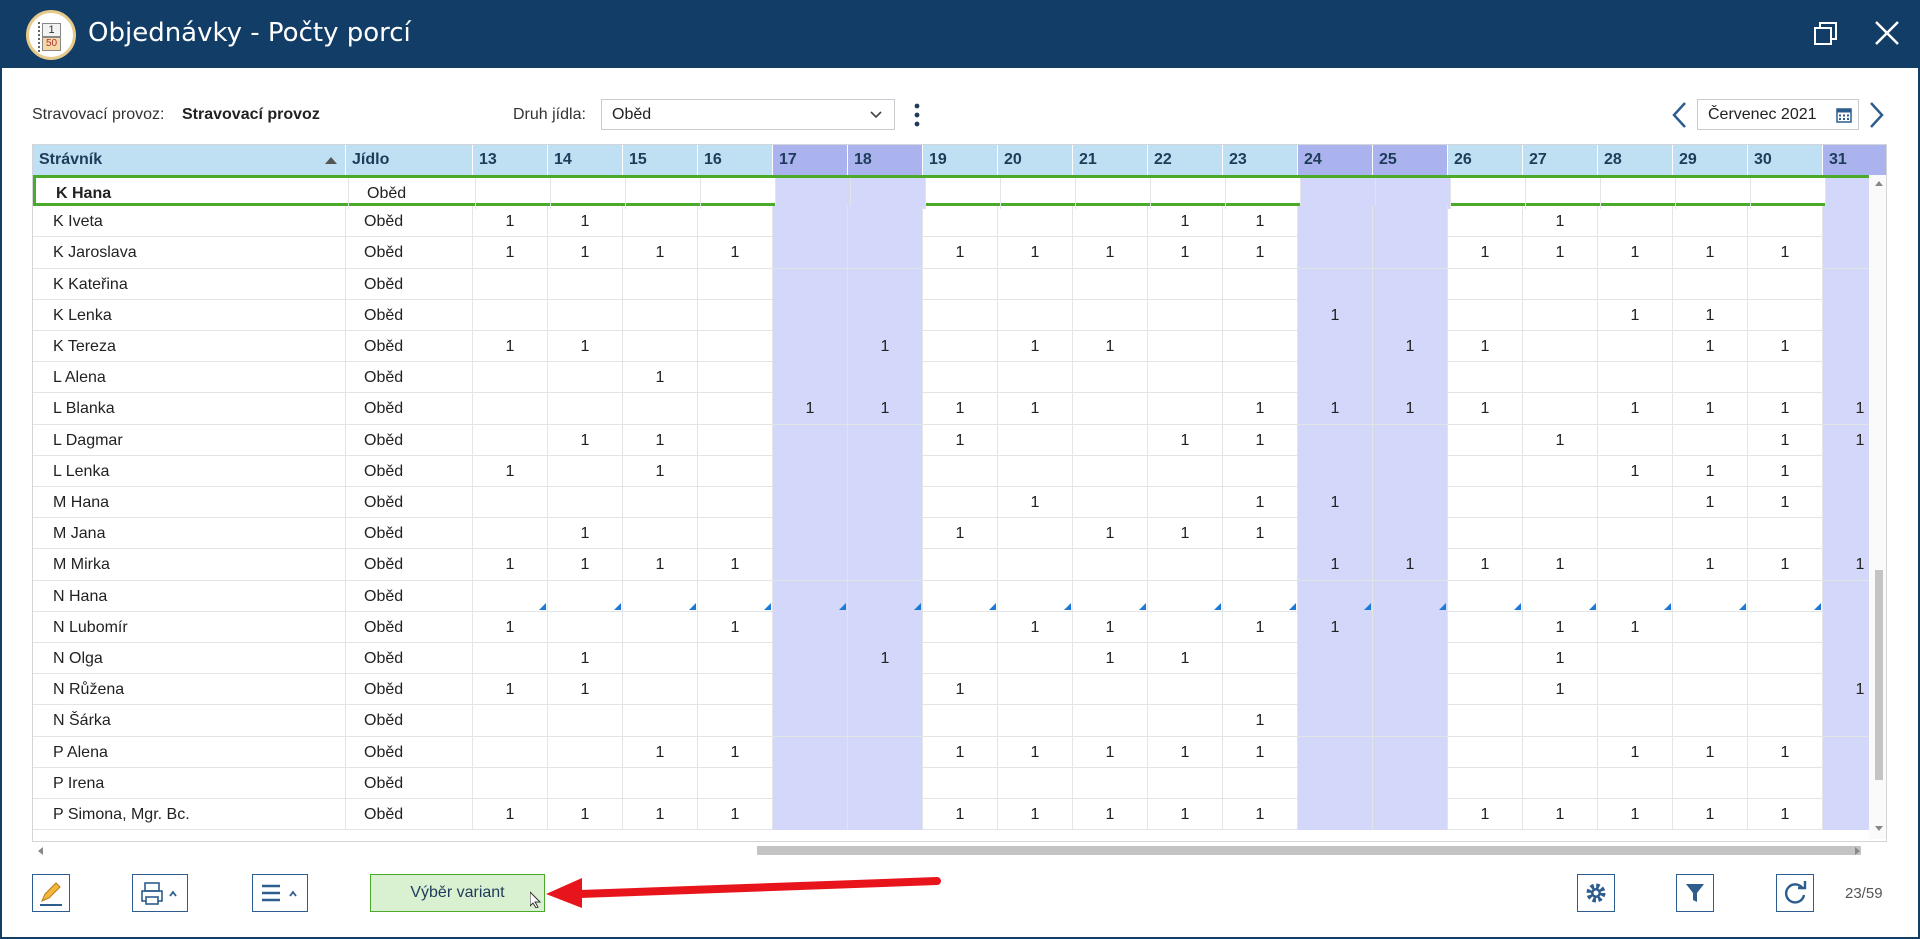 This screenshot has width=1920, height=939. I want to click on table-row: K Kateřina Oběd, so click(951, 284).